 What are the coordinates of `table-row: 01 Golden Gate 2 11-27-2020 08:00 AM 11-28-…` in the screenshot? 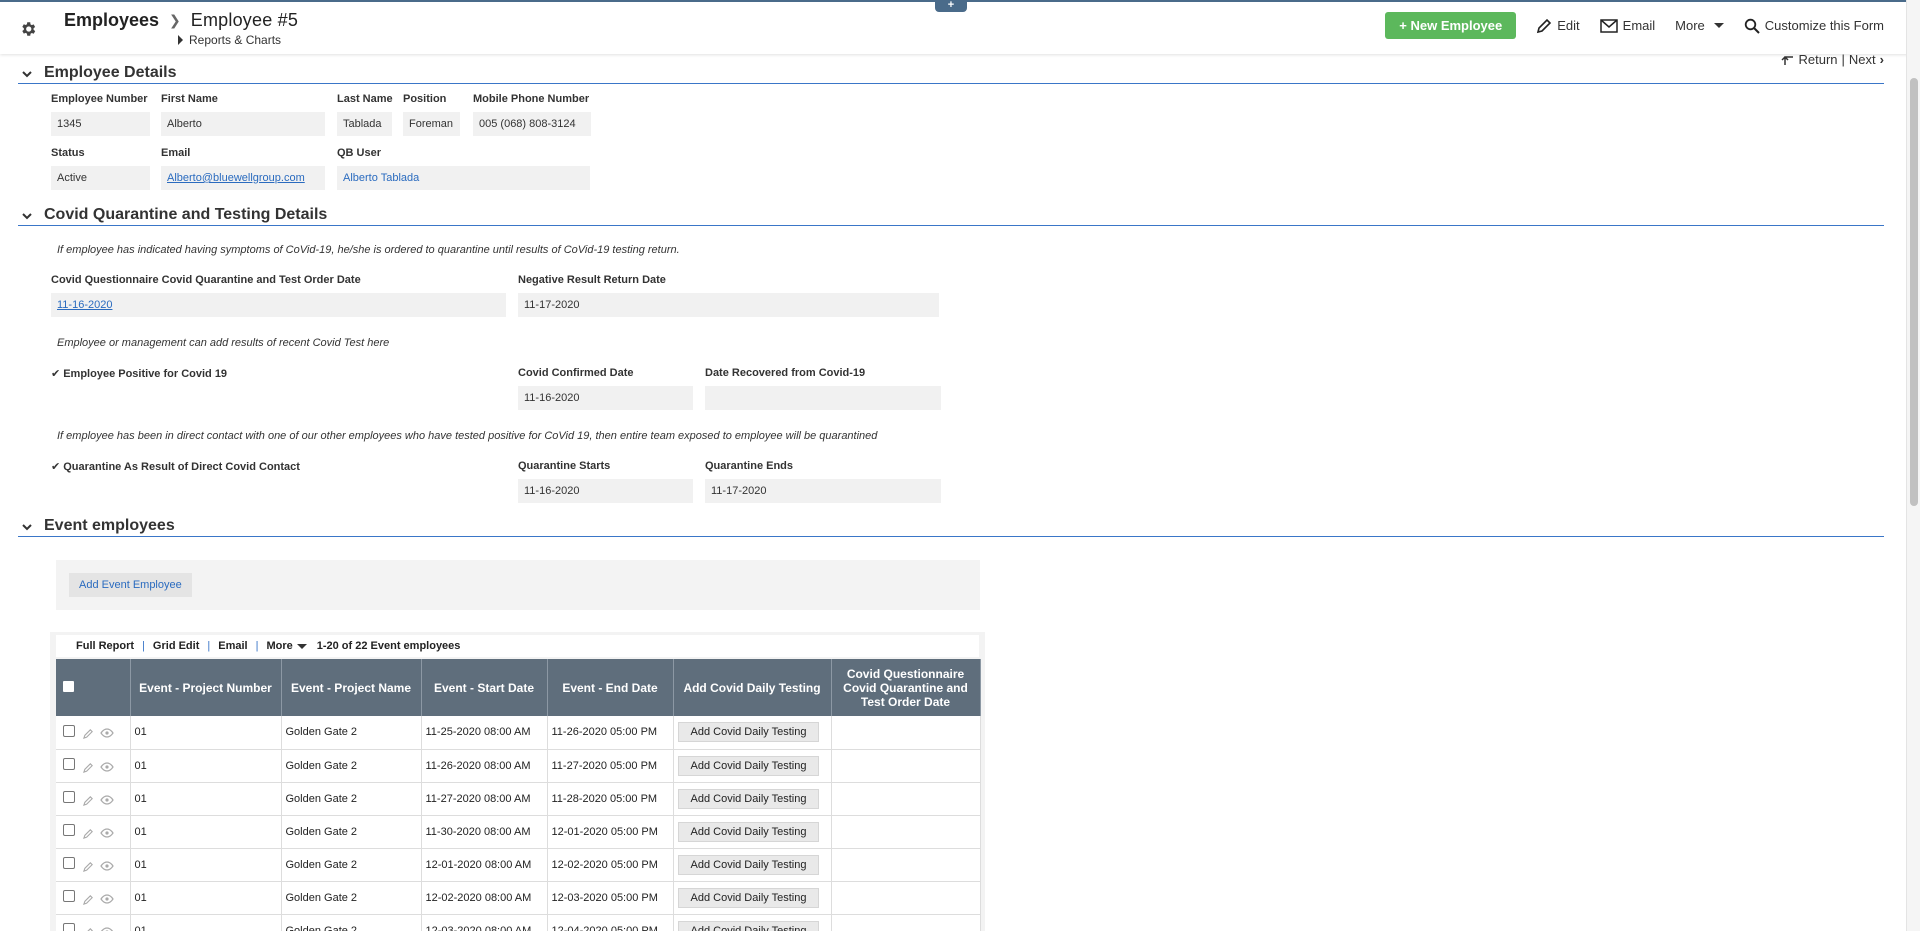 It's located at (518, 799).